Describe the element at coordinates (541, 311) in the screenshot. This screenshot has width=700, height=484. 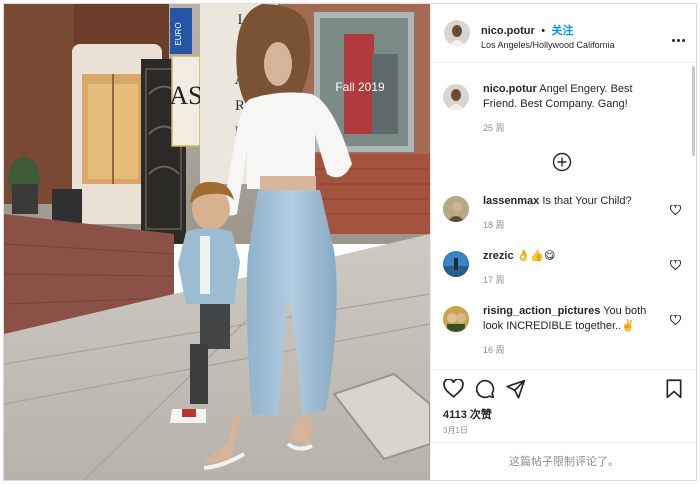
I see `comment-username: rising_action_pictures` at that location.